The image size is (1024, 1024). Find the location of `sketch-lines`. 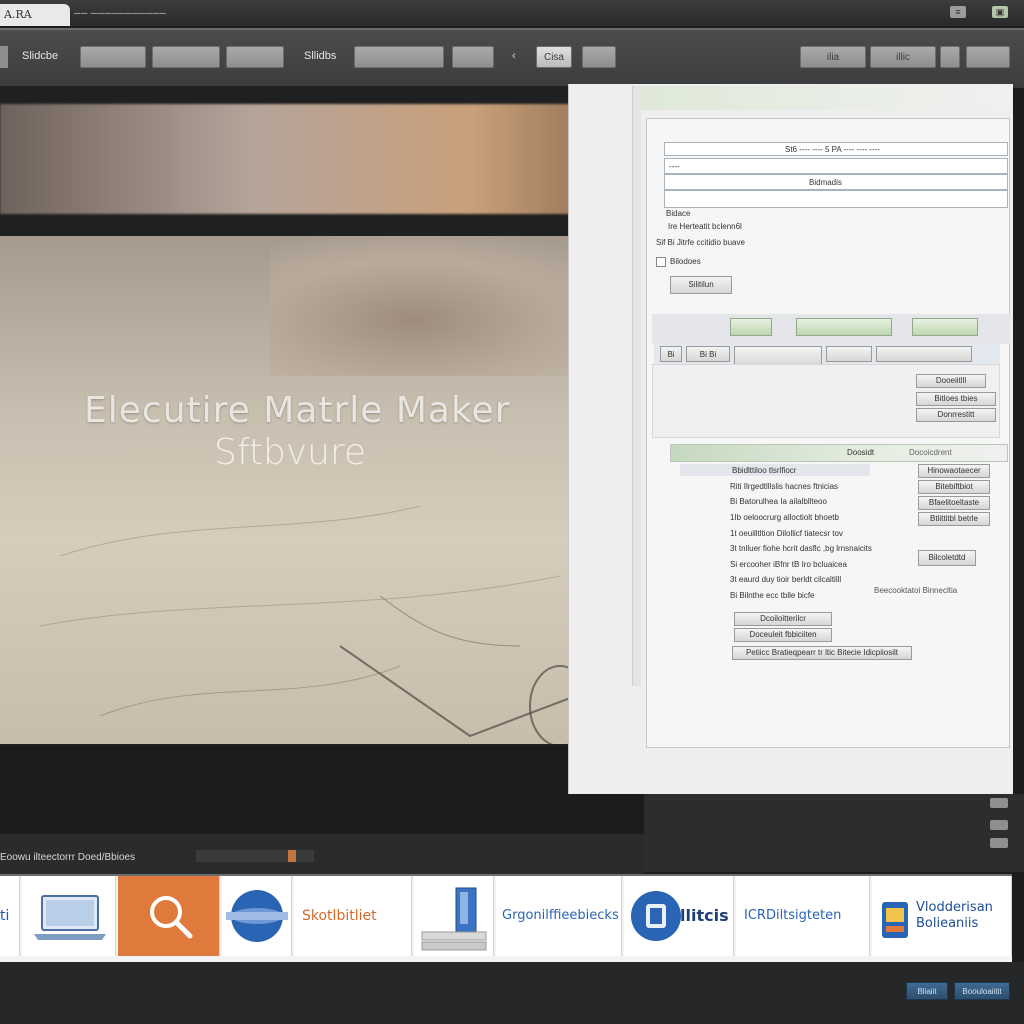

sketch-lines is located at coordinates (333, 624).